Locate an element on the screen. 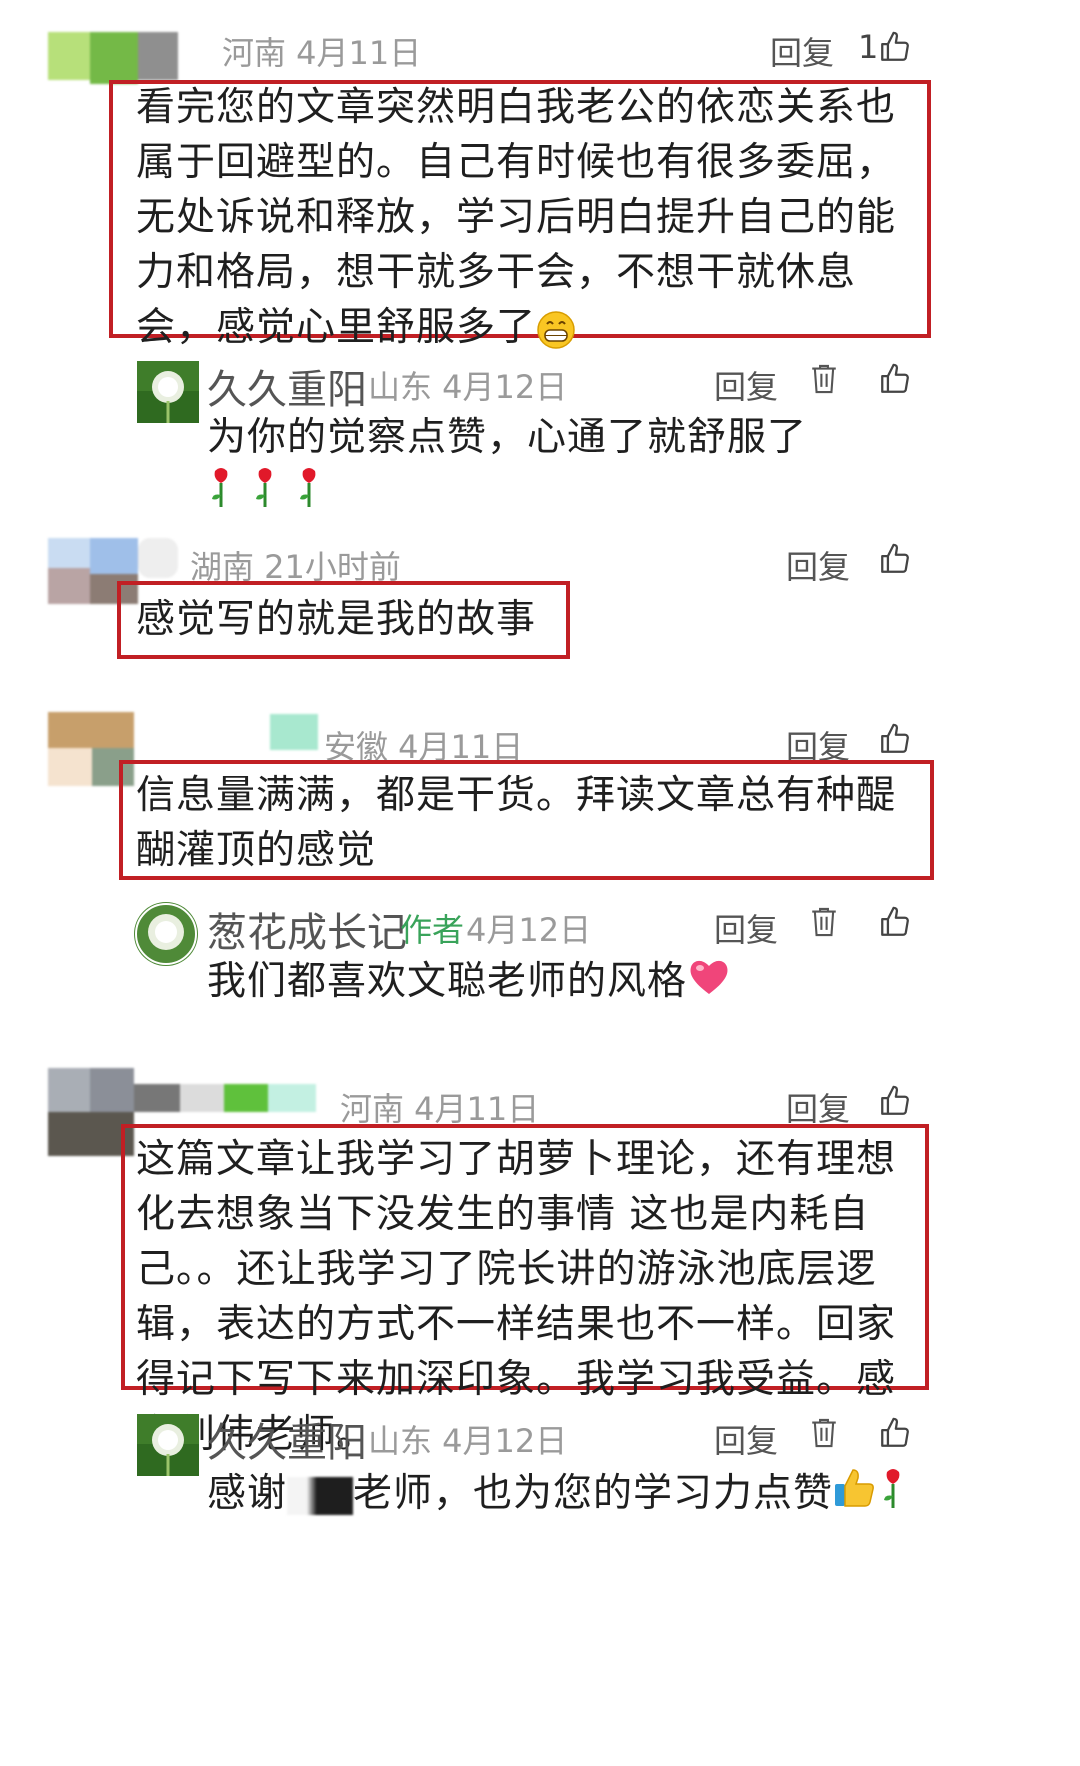  like-count: 1 is located at coordinates (868, 47).